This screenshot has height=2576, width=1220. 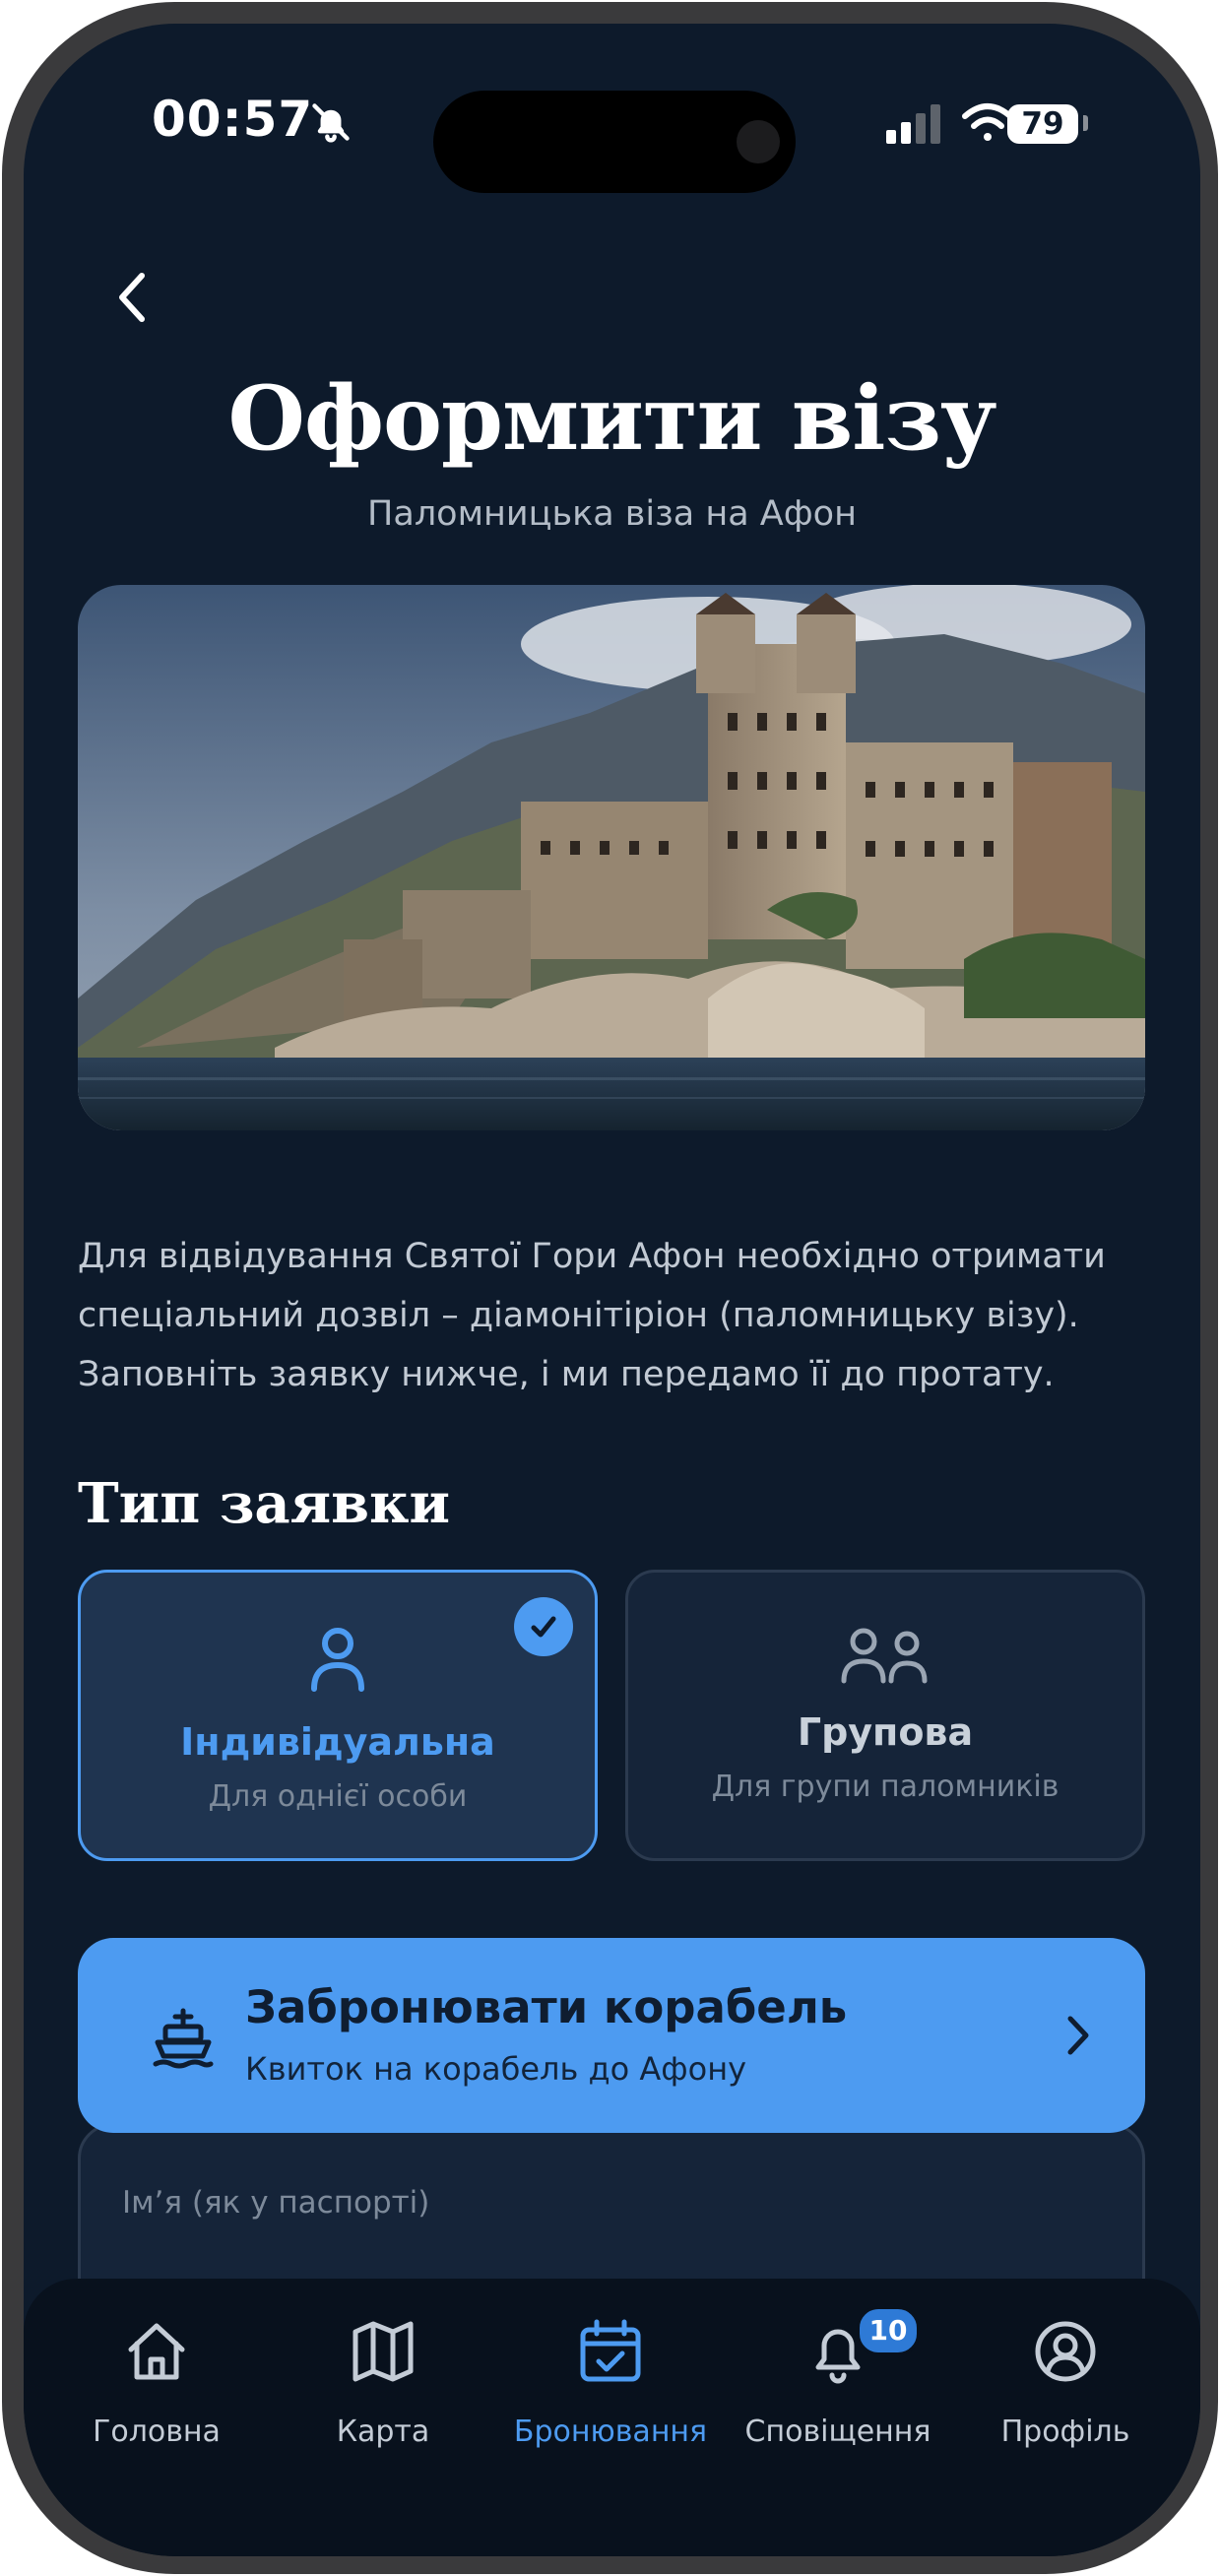 I want to click on name-input-placeholder: Ім’я (як у паспорті), so click(x=276, y=2203).